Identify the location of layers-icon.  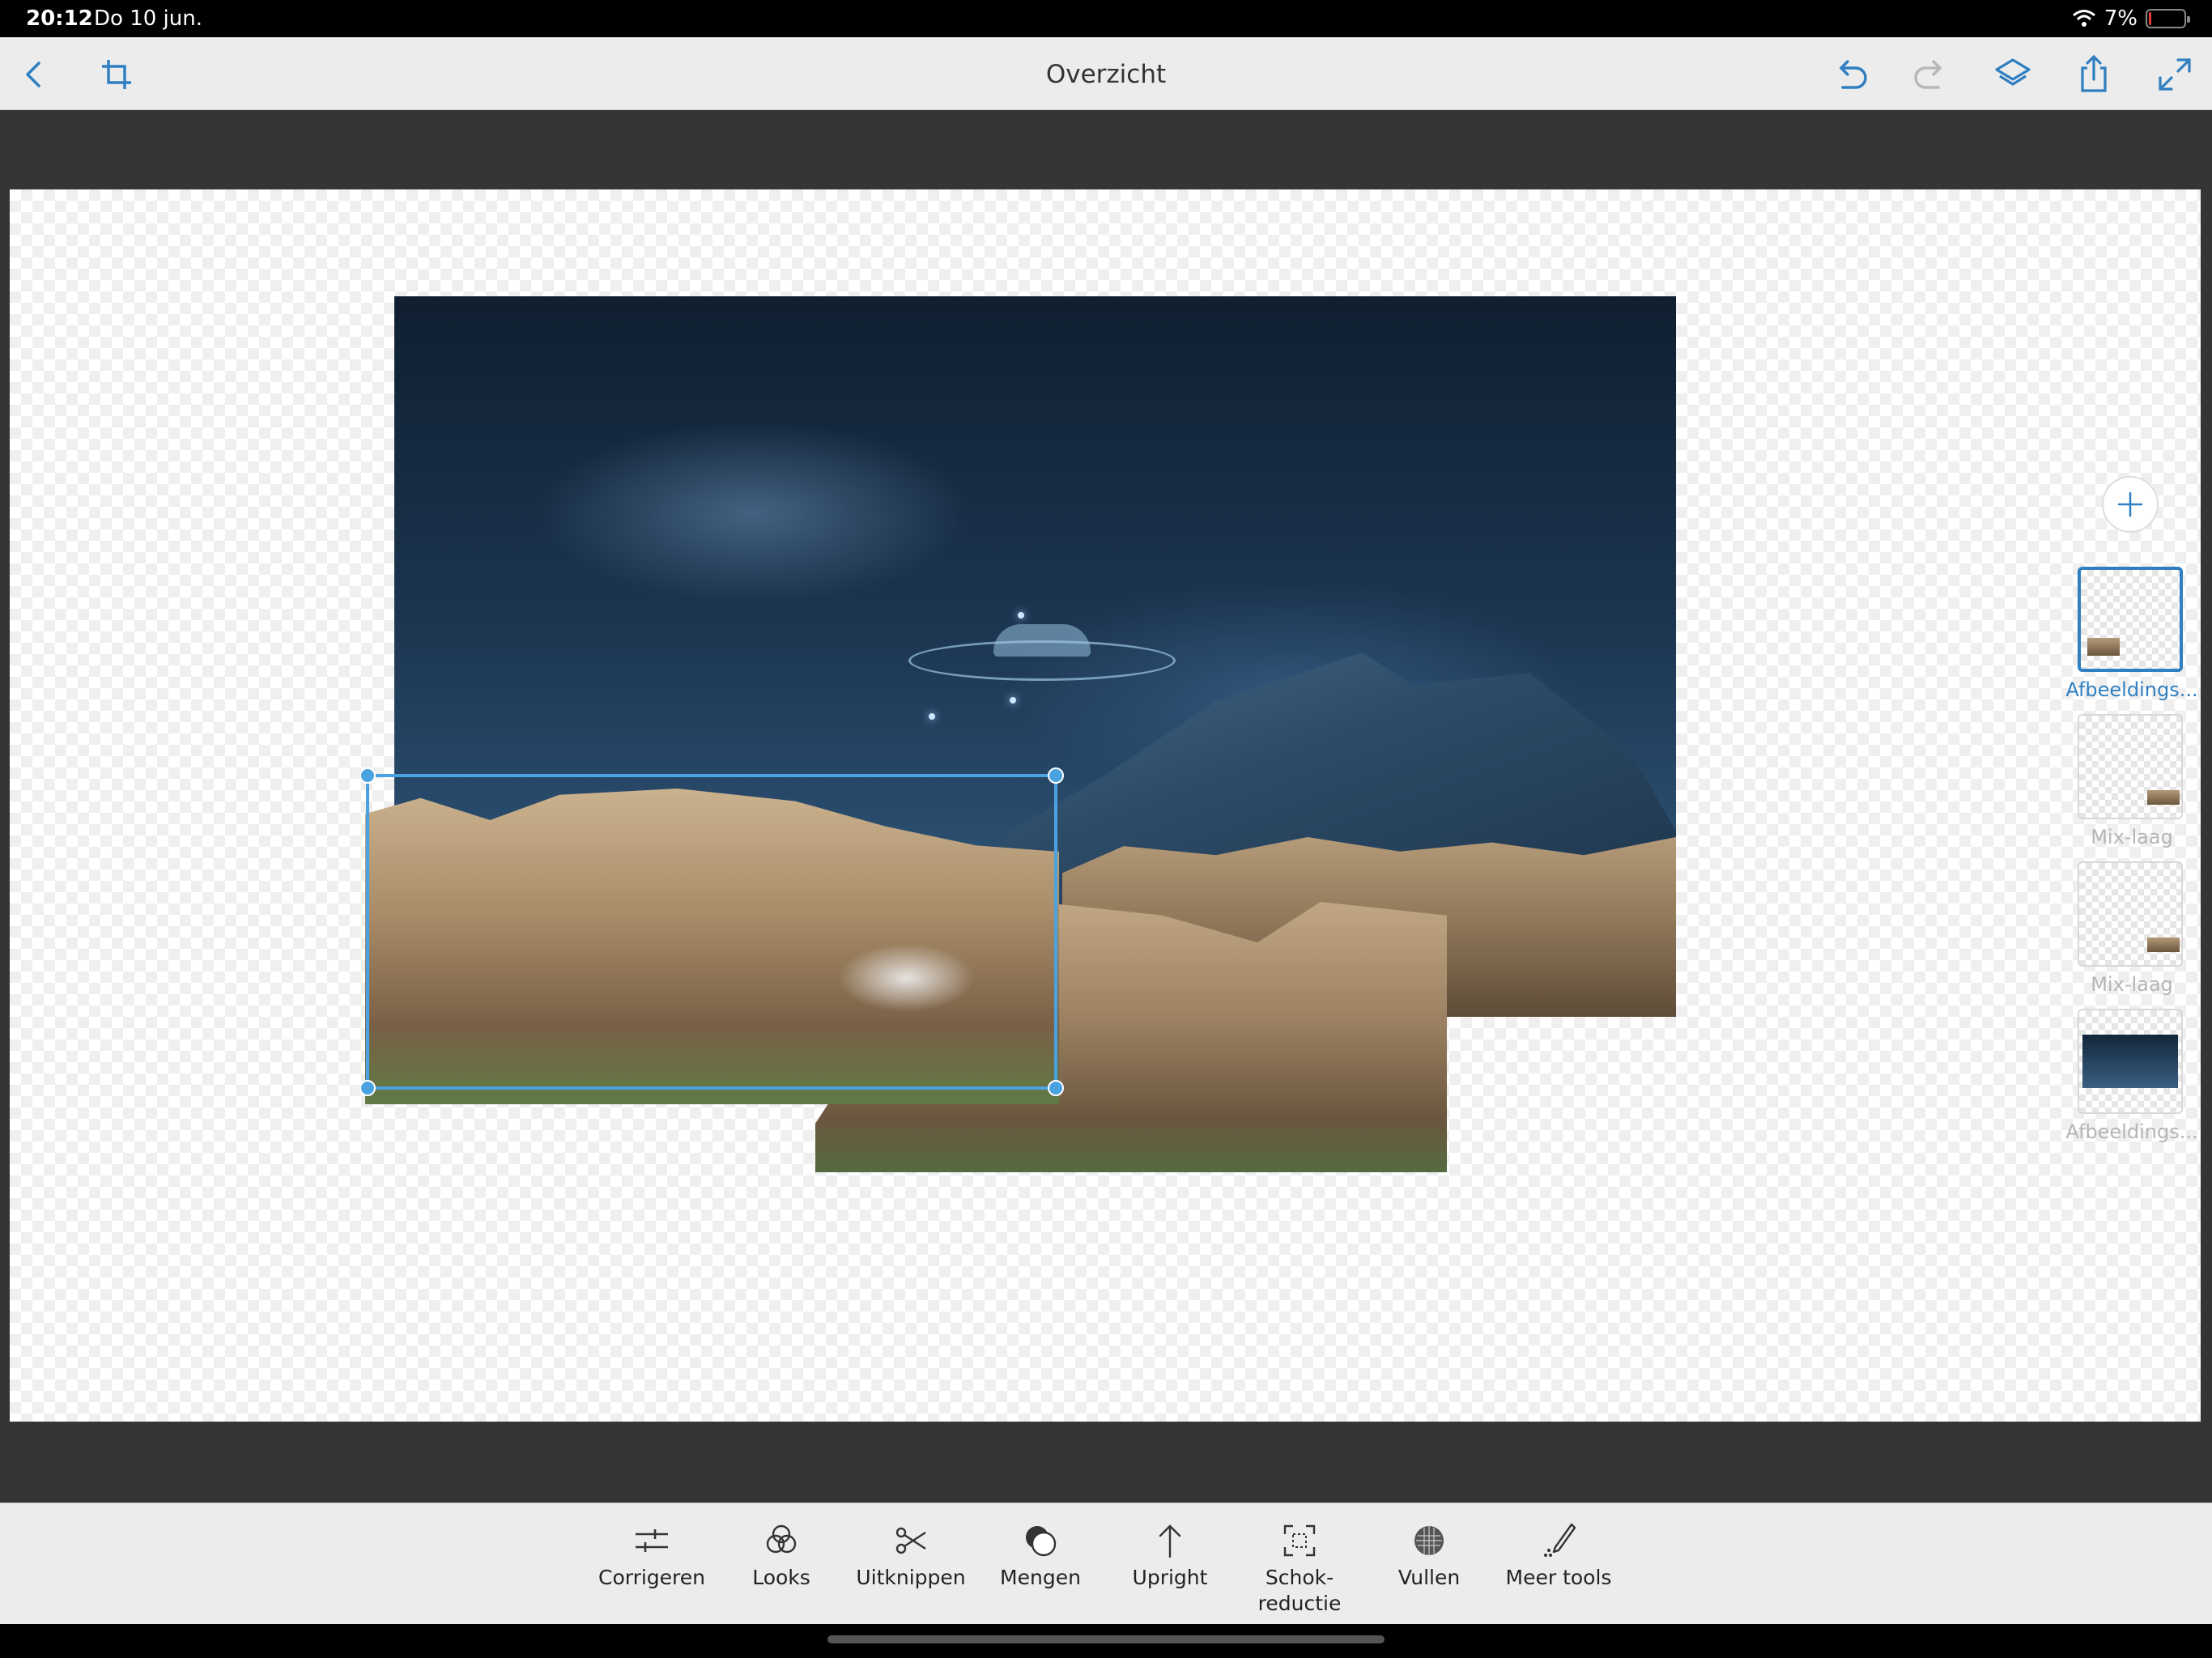
(2013, 72).